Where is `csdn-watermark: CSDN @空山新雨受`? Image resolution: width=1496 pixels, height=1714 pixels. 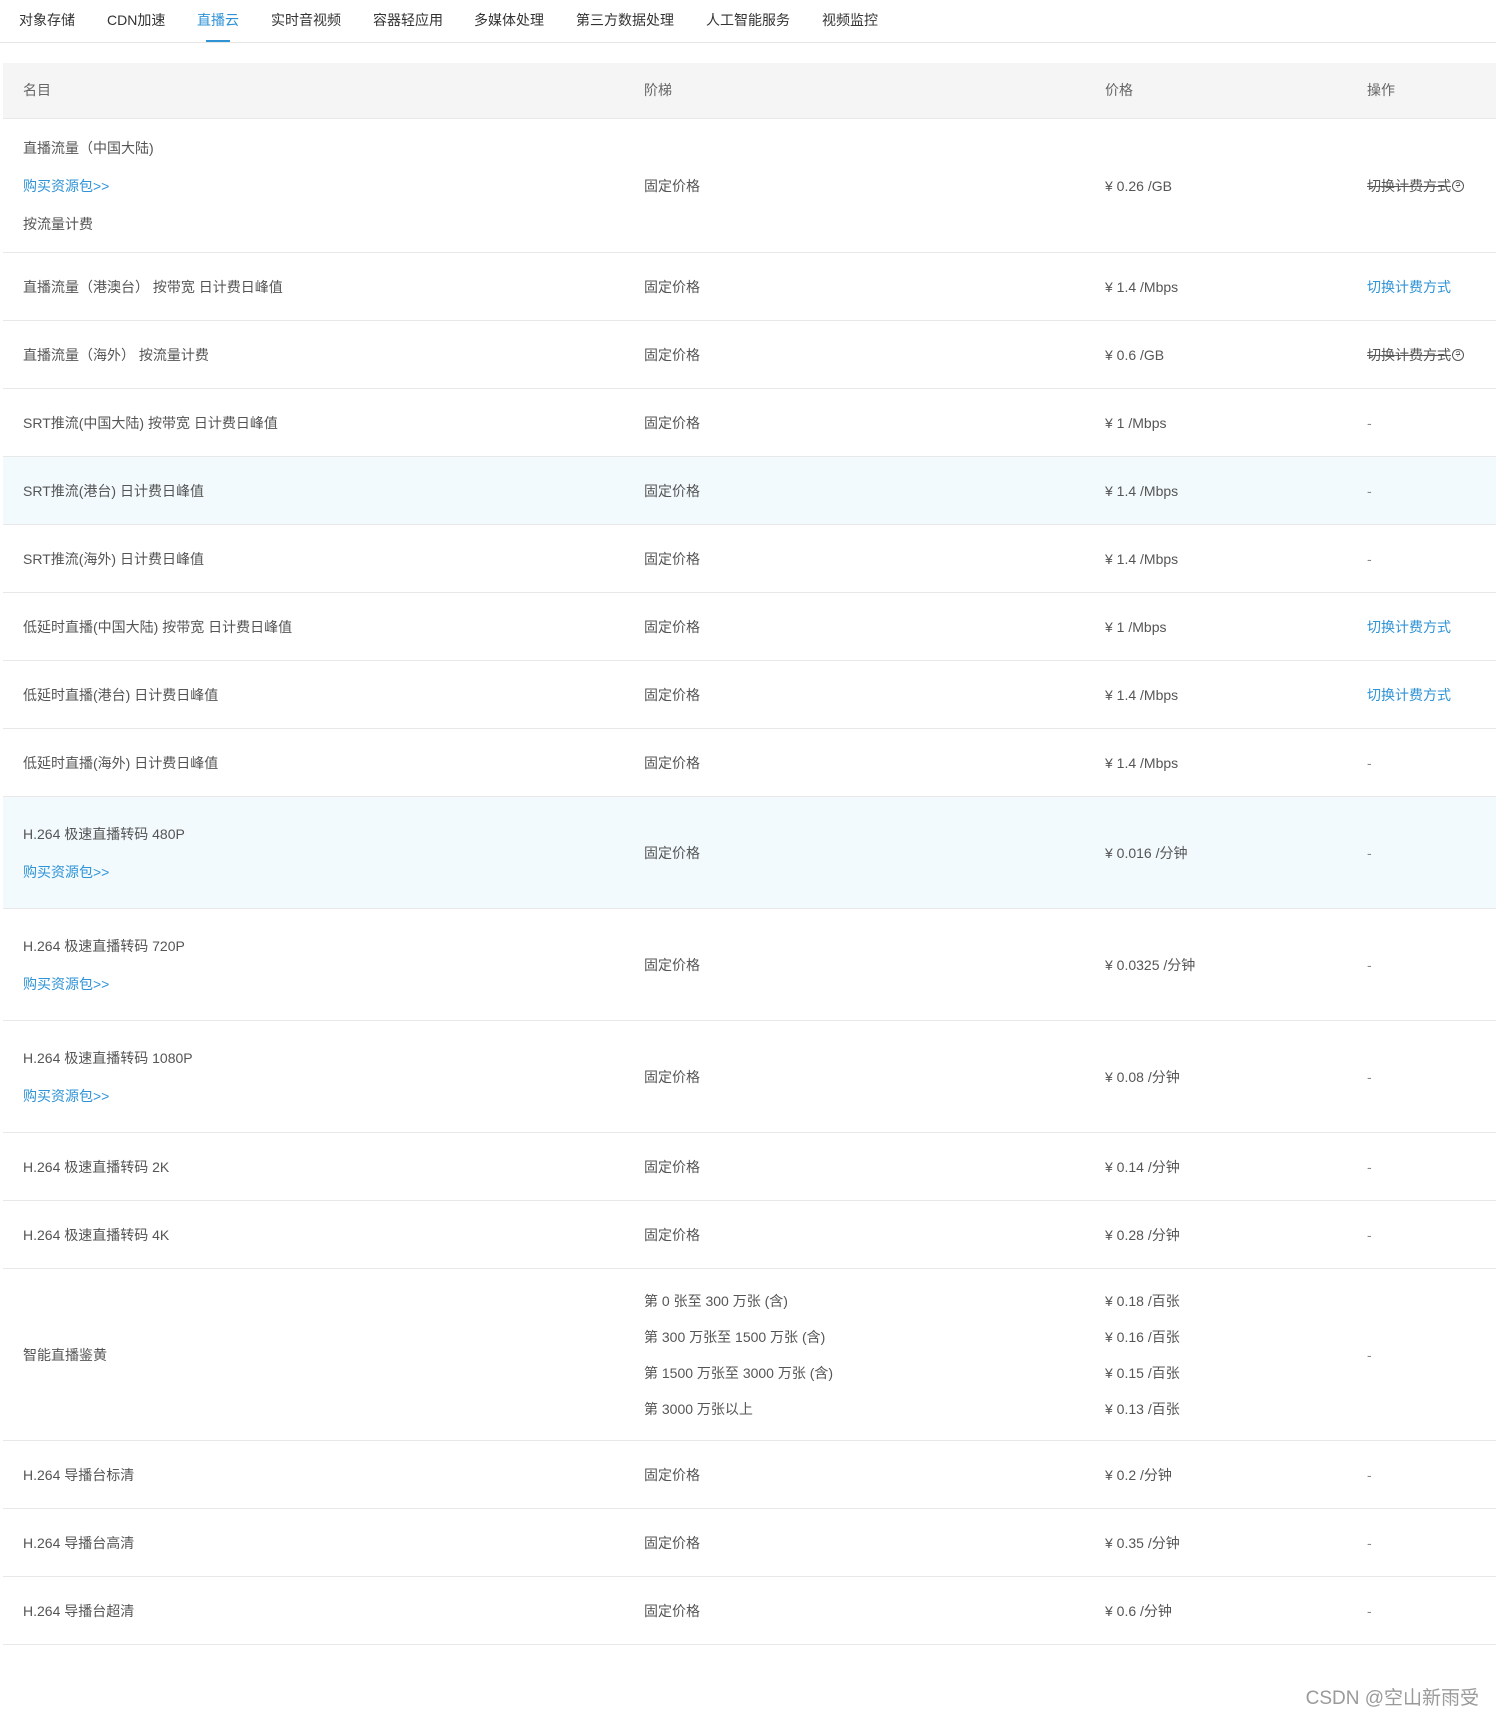
csdn-watermark: CSDN @空山新雨受 is located at coordinates (1392, 1698).